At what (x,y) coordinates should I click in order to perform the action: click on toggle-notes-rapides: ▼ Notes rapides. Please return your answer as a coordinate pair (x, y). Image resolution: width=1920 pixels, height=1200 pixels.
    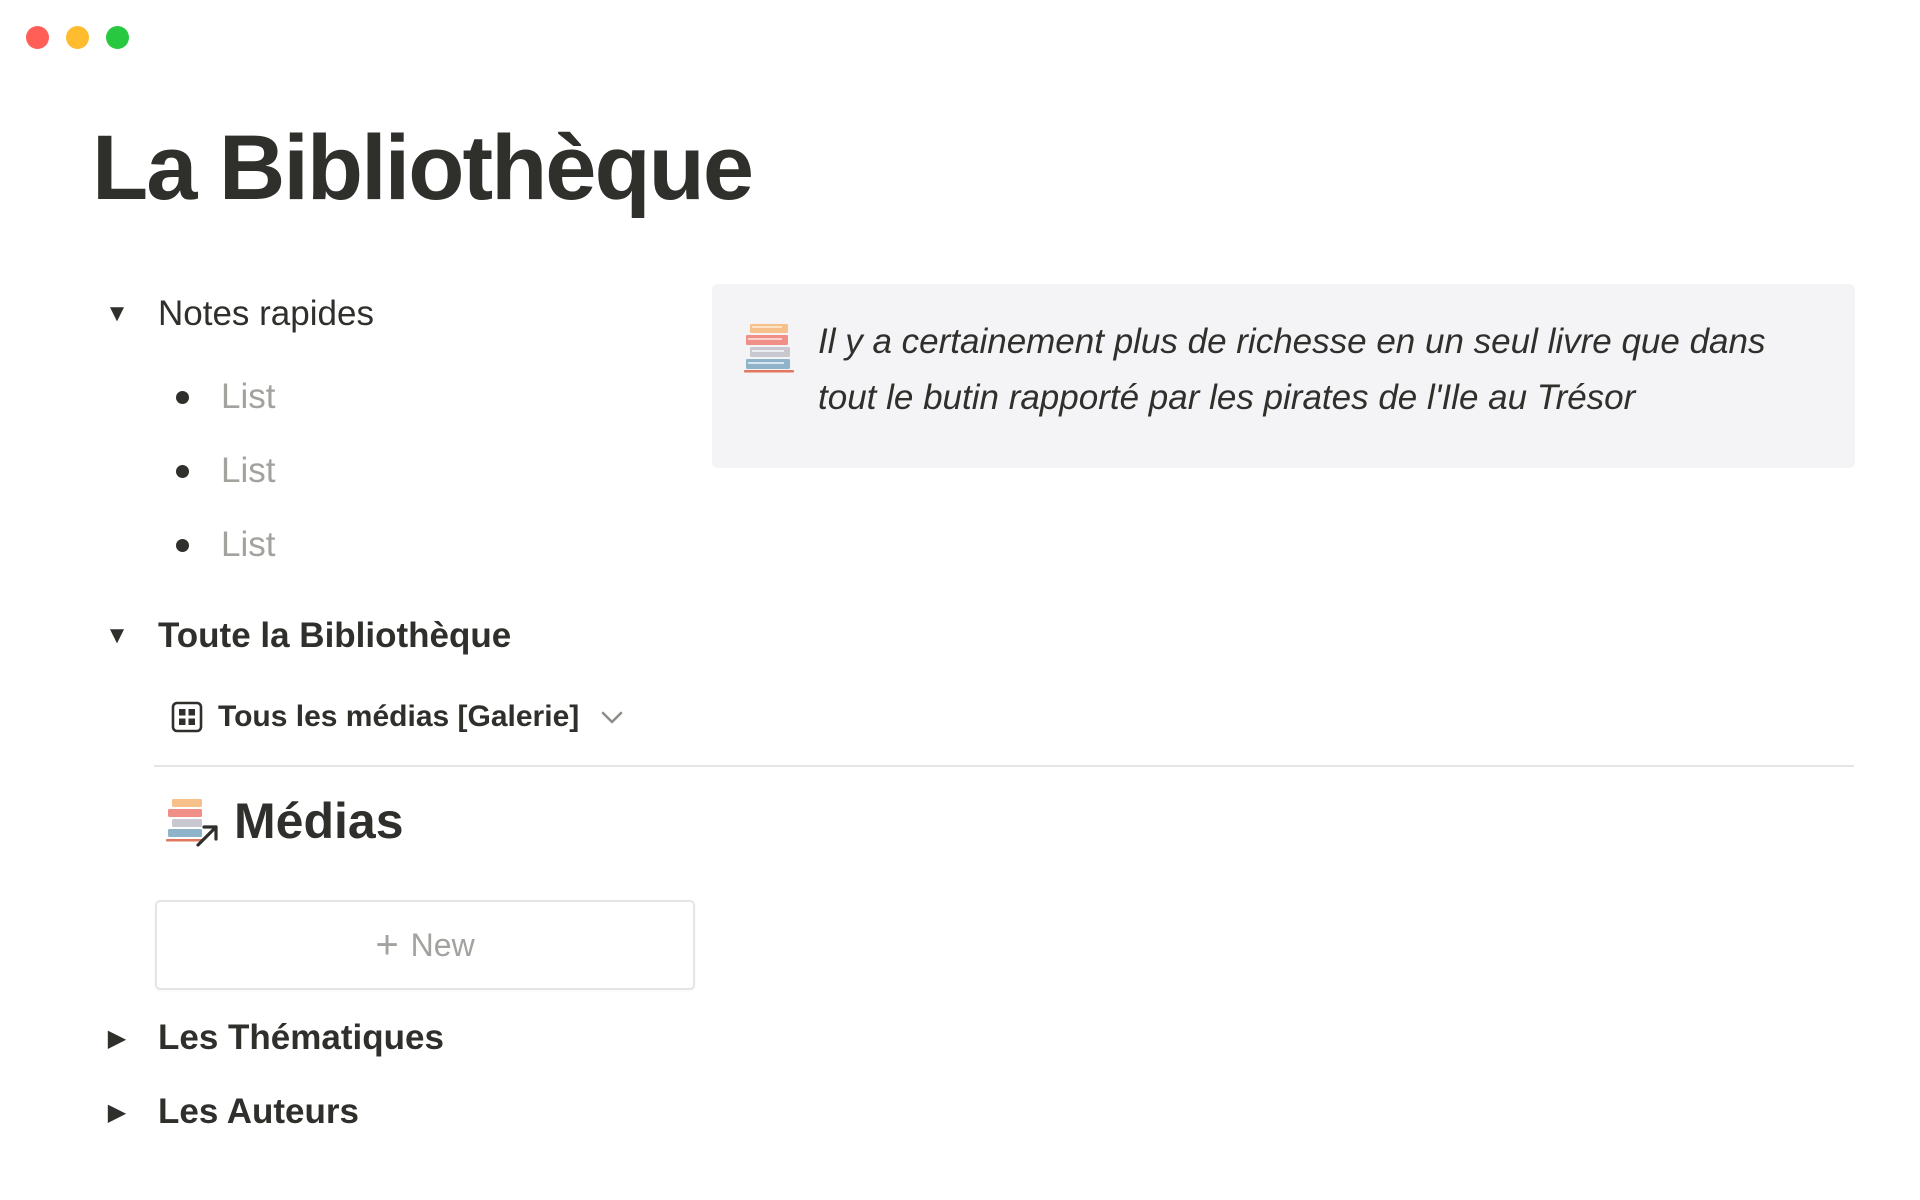
    Looking at the image, I should click on (237, 314).